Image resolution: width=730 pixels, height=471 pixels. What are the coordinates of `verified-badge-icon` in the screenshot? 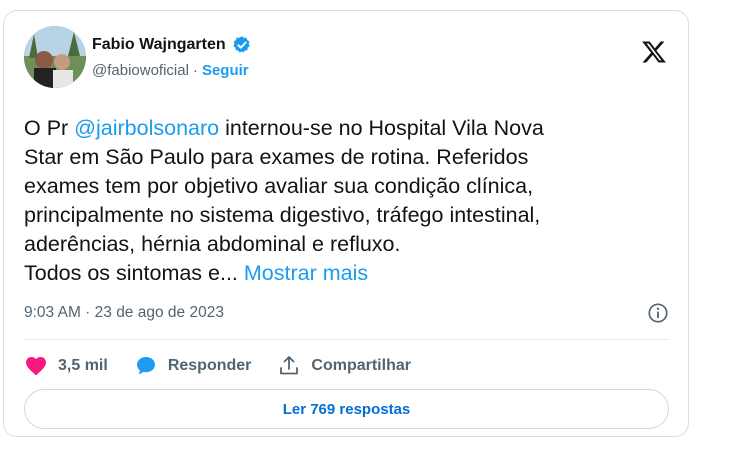 It's located at (241, 44).